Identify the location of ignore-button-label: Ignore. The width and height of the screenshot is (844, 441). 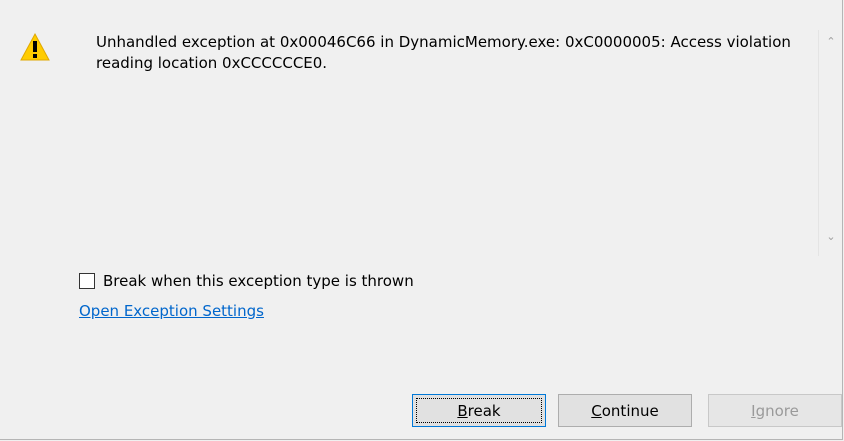
(775, 410).